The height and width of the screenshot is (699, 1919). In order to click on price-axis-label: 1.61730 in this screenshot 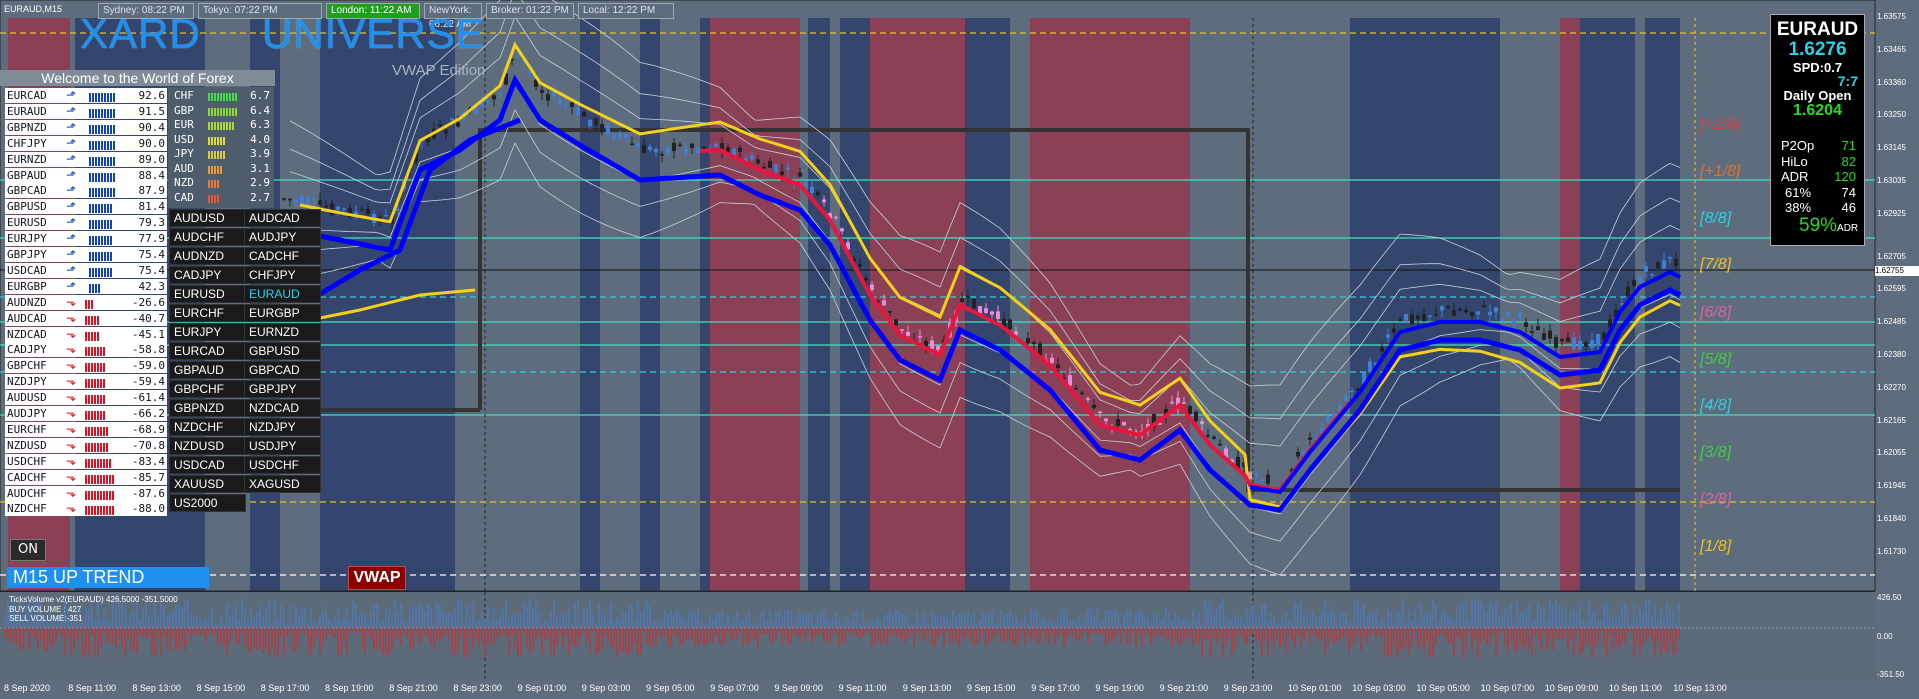, I will do `click(1891, 551)`.